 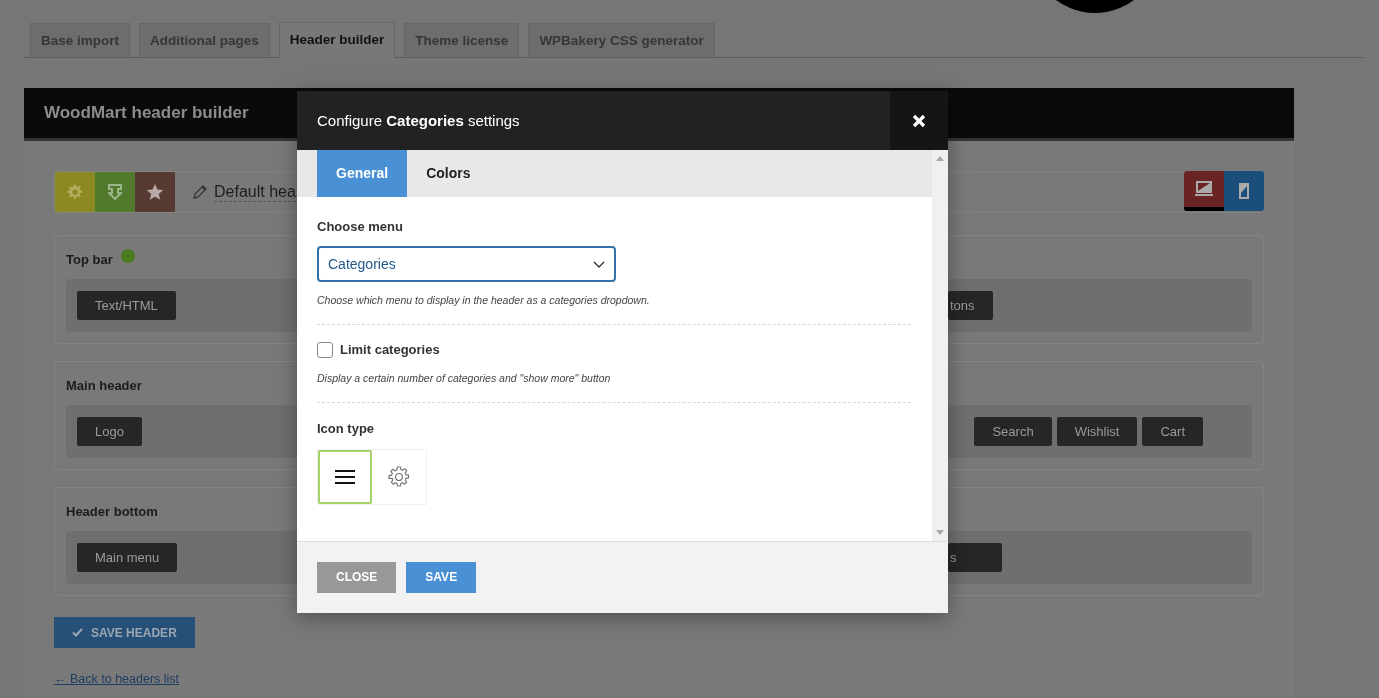 What do you see at coordinates (940, 345) in the screenshot?
I see `scrollbar` at bounding box center [940, 345].